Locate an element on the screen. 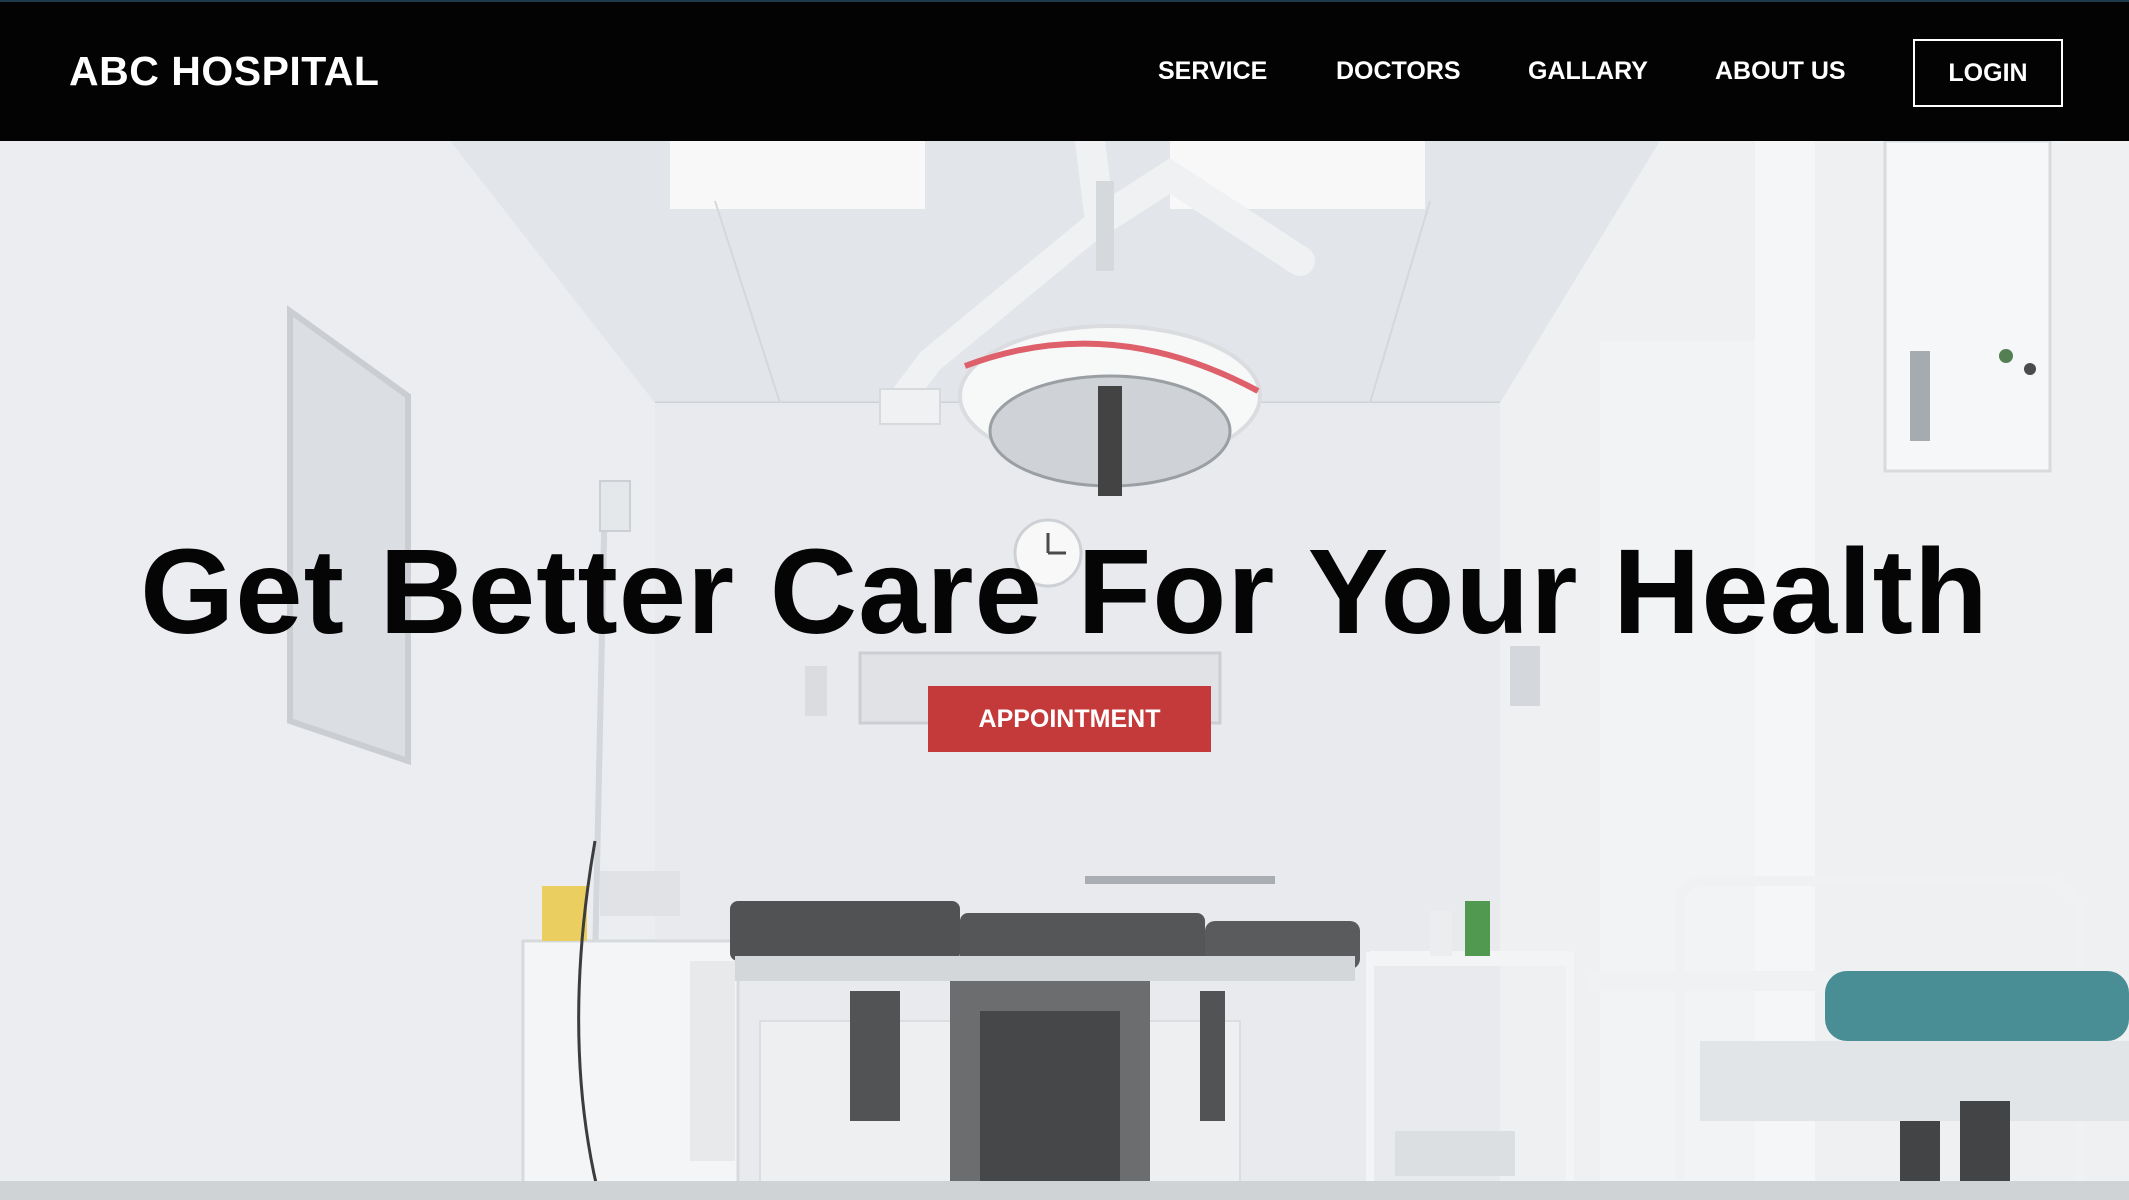  nav-link-service: SERVICE is located at coordinates (1212, 71).